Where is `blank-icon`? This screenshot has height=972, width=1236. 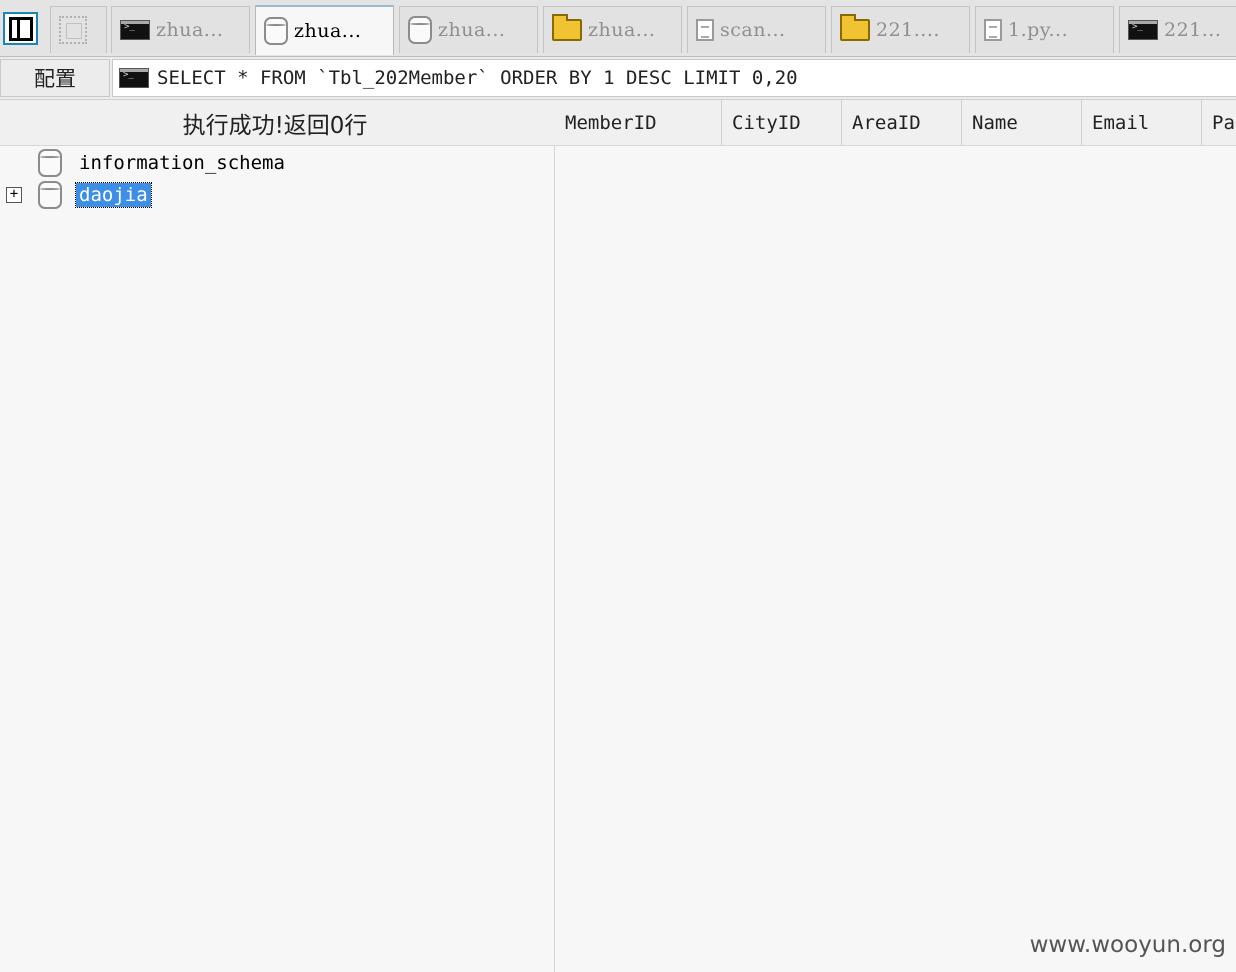 blank-icon is located at coordinates (73, 30).